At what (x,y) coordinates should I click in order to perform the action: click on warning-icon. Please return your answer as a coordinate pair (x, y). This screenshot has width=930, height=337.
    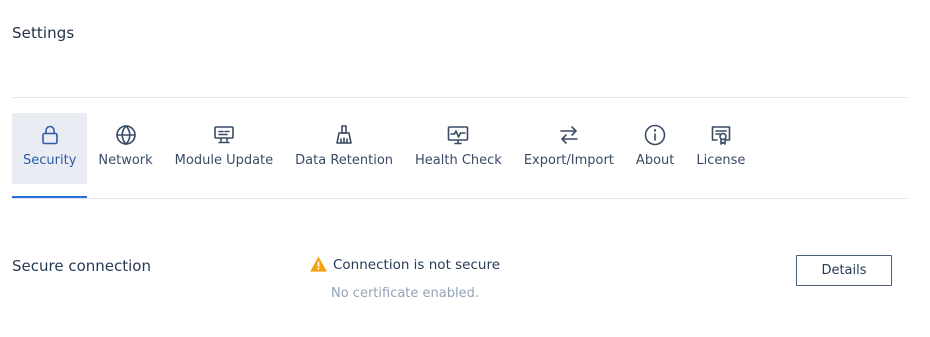
    Looking at the image, I should click on (318, 264).